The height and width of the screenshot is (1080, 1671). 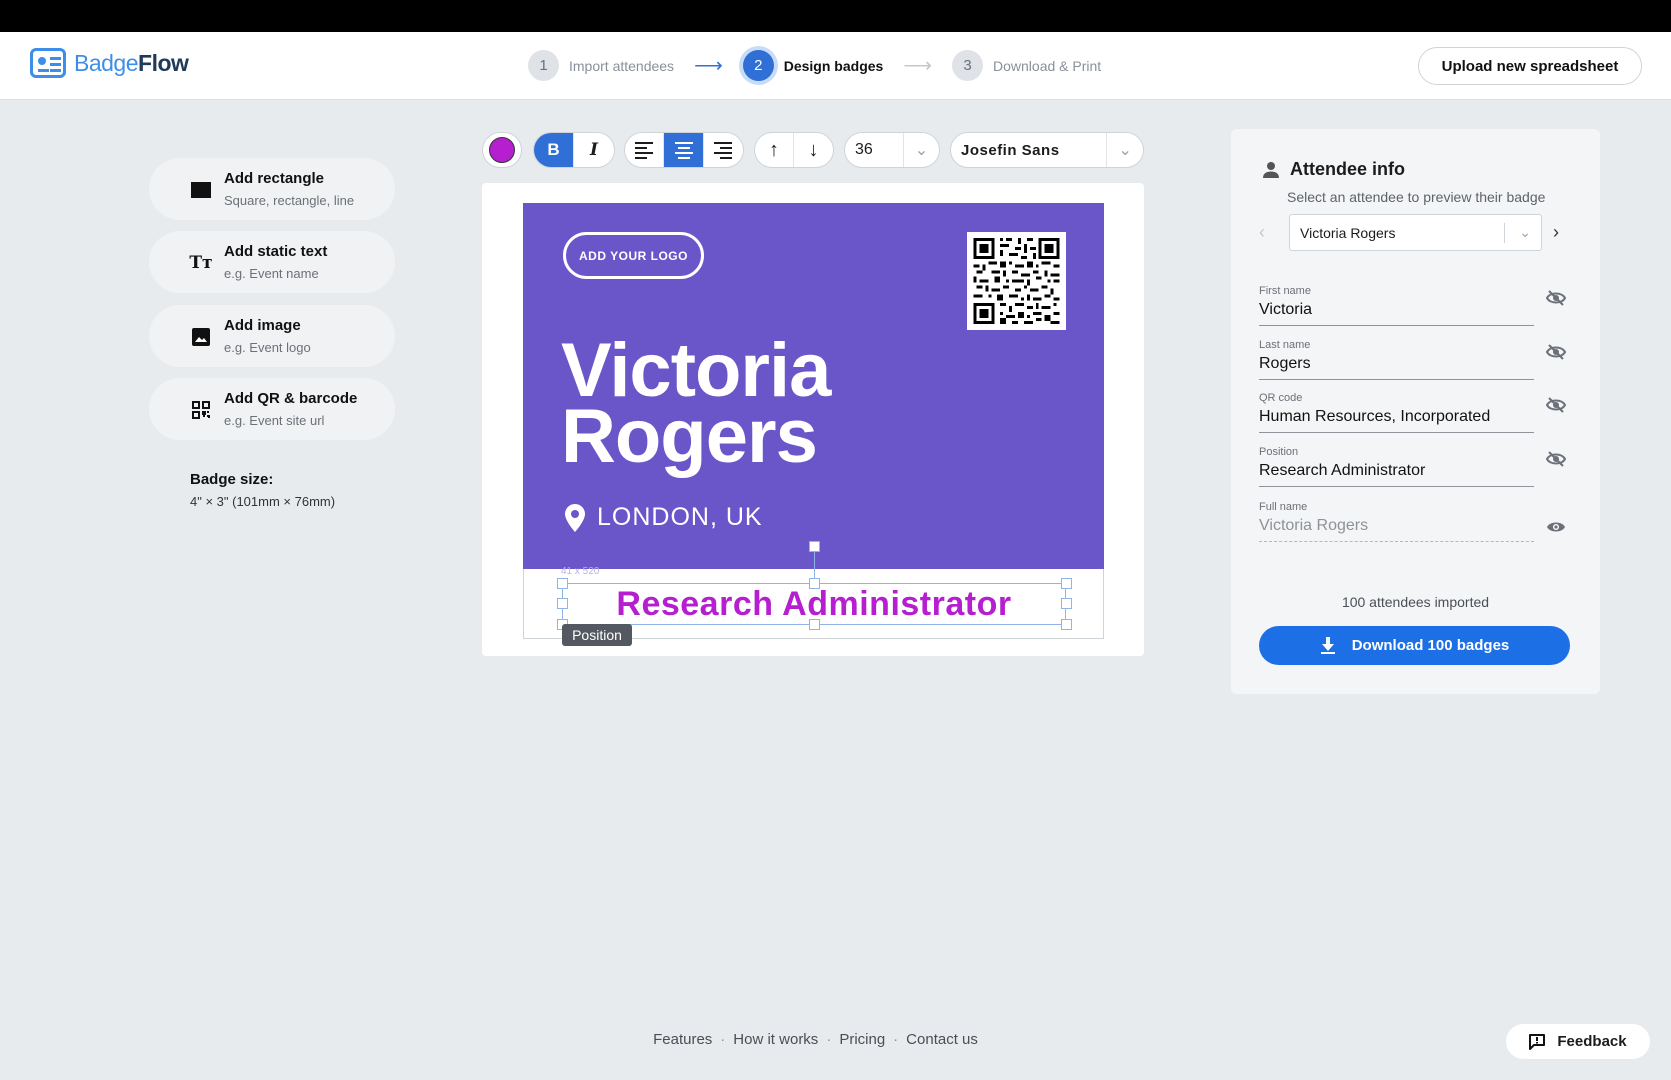 What do you see at coordinates (1348, 232) in the screenshot?
I see `attendee-select-value: Victoria Rogers` at bounding box center [1348, 232].